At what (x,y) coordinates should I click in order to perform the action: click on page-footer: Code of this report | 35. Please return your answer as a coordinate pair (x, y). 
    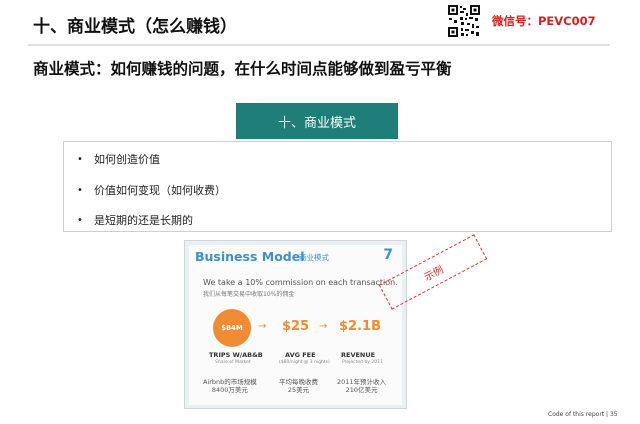
    Looking at the image, I should click on (583, 414).